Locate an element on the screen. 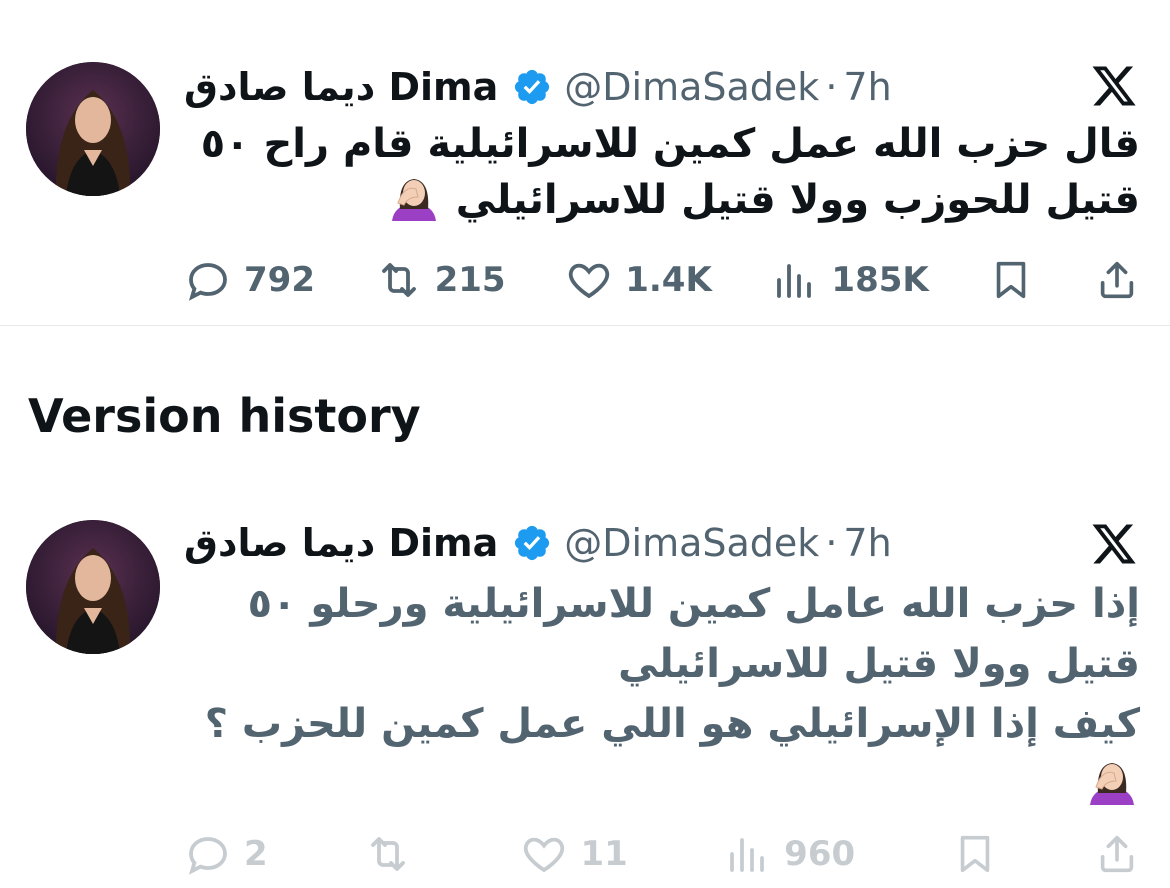 This screenshot has width=1170, height=888. version-history-heading: Version history is located at coordinates (224, 416).